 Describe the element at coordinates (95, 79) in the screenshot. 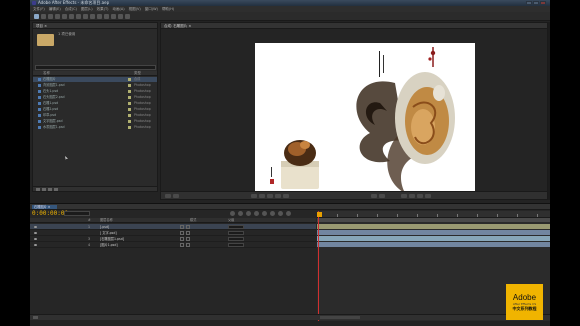

I see `project-item: 石雕图片 合成` at that location.